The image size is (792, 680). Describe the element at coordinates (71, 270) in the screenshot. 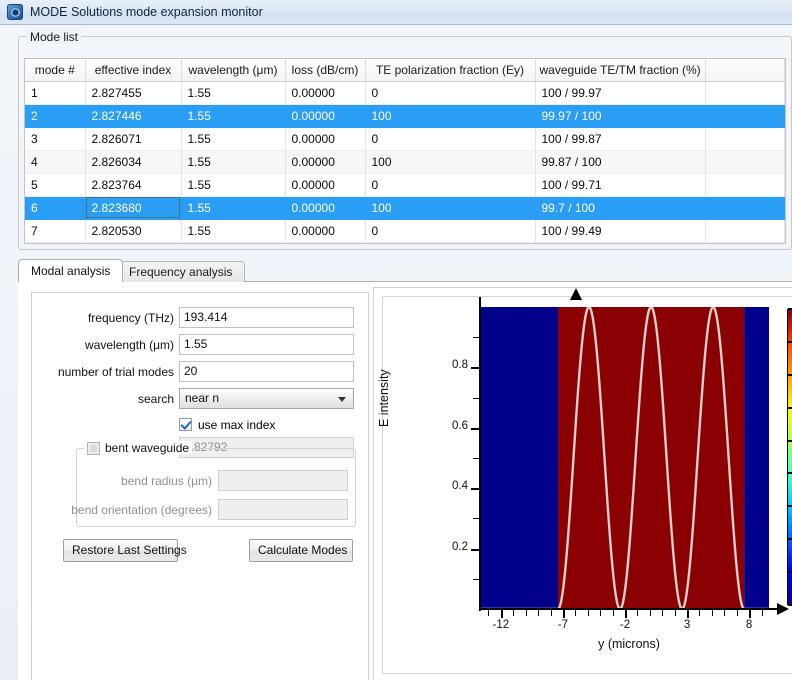

I see `tab-modal-analysis: Modal analysis` at that location.